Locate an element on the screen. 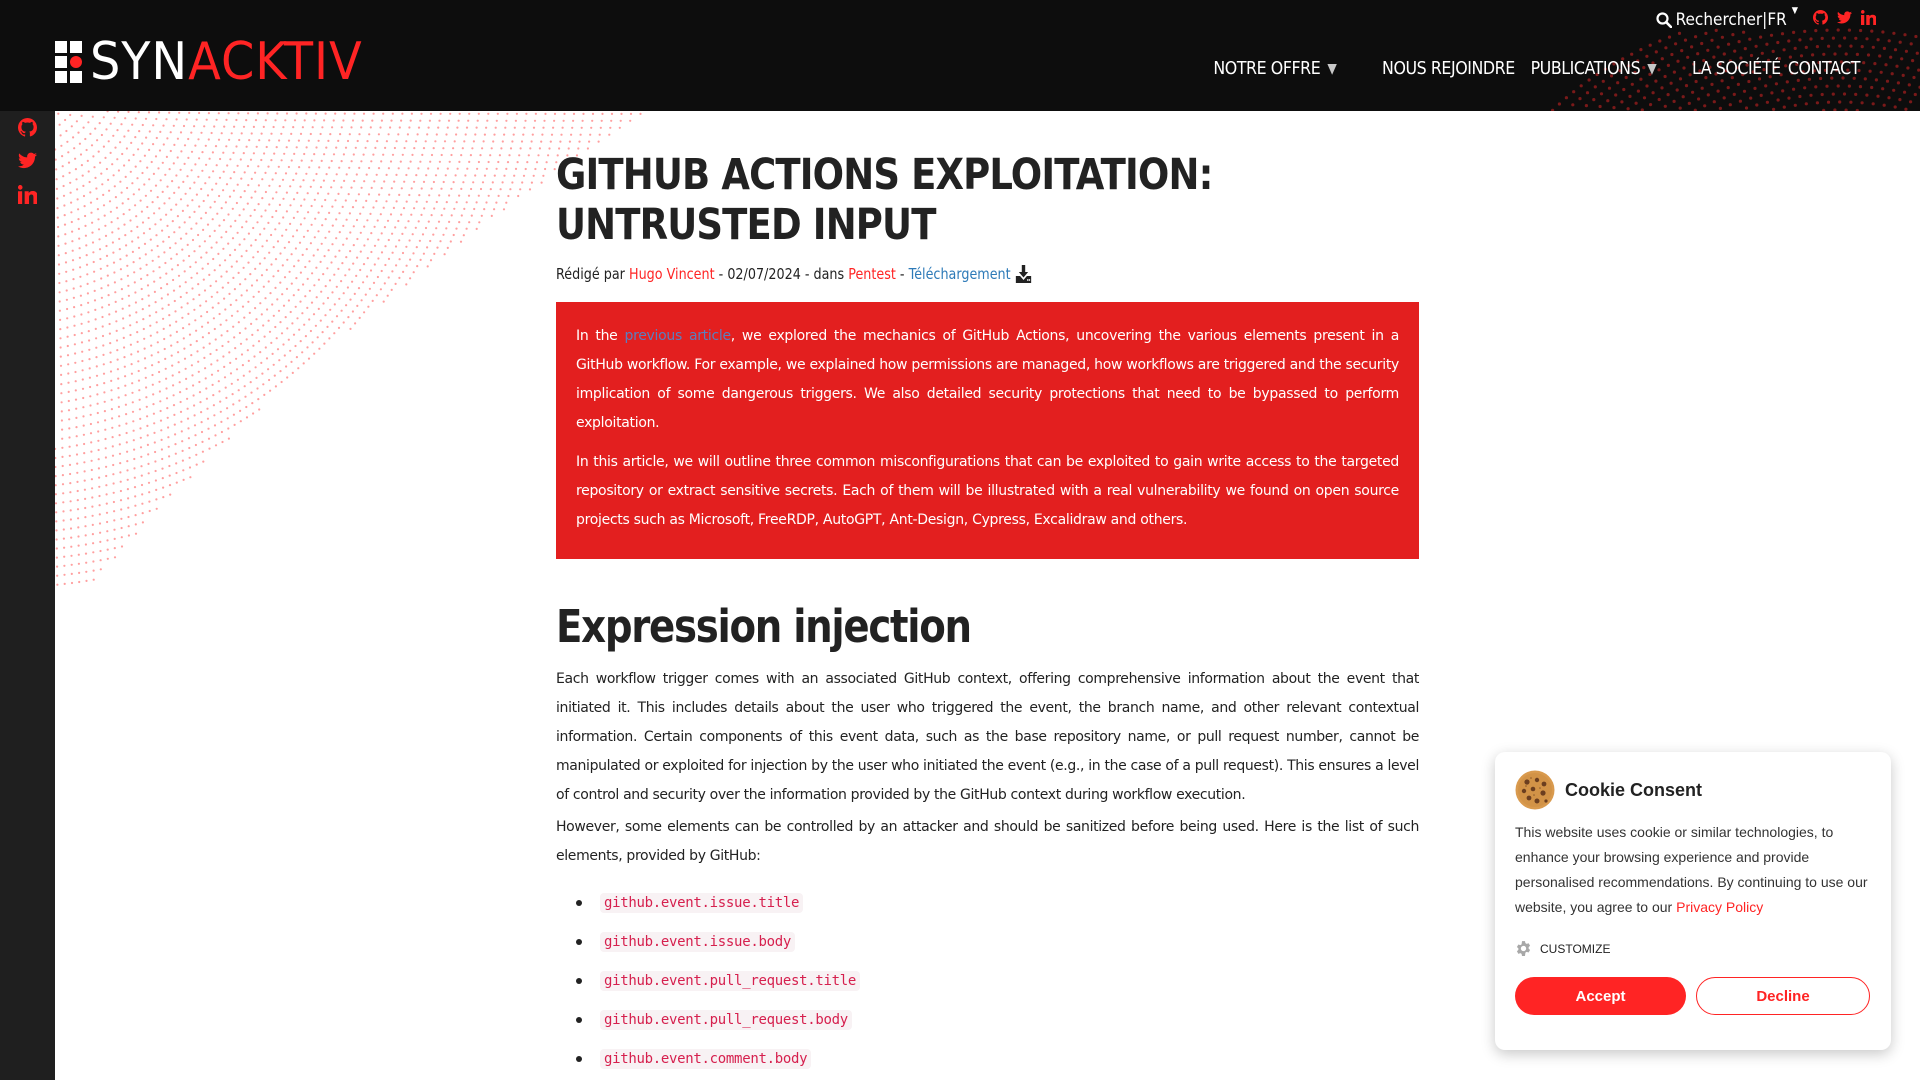  logo-text: SYNACKTIV is located at coordinates (226, 62).